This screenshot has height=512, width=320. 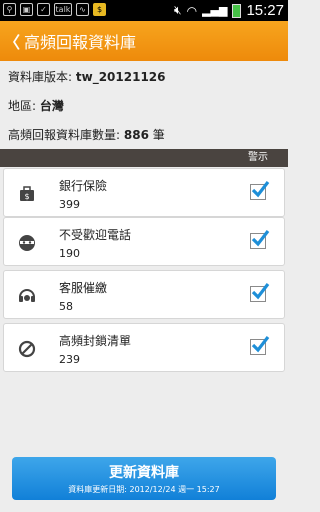 What do you see at coordinates (12, 41) in the screenshot?
I see `back-arrow-icon: 〈` at bounding box center [12, 41].